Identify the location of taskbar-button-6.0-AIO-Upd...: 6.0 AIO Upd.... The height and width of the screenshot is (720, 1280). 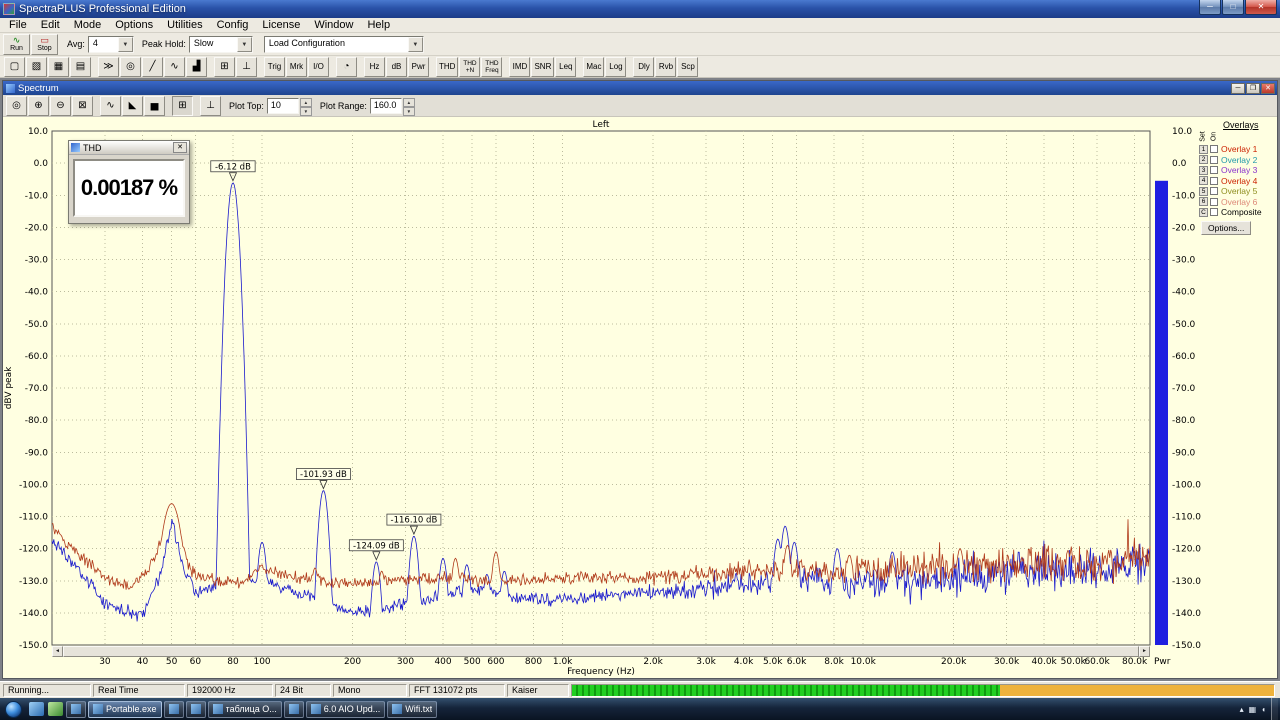
(345, 709).